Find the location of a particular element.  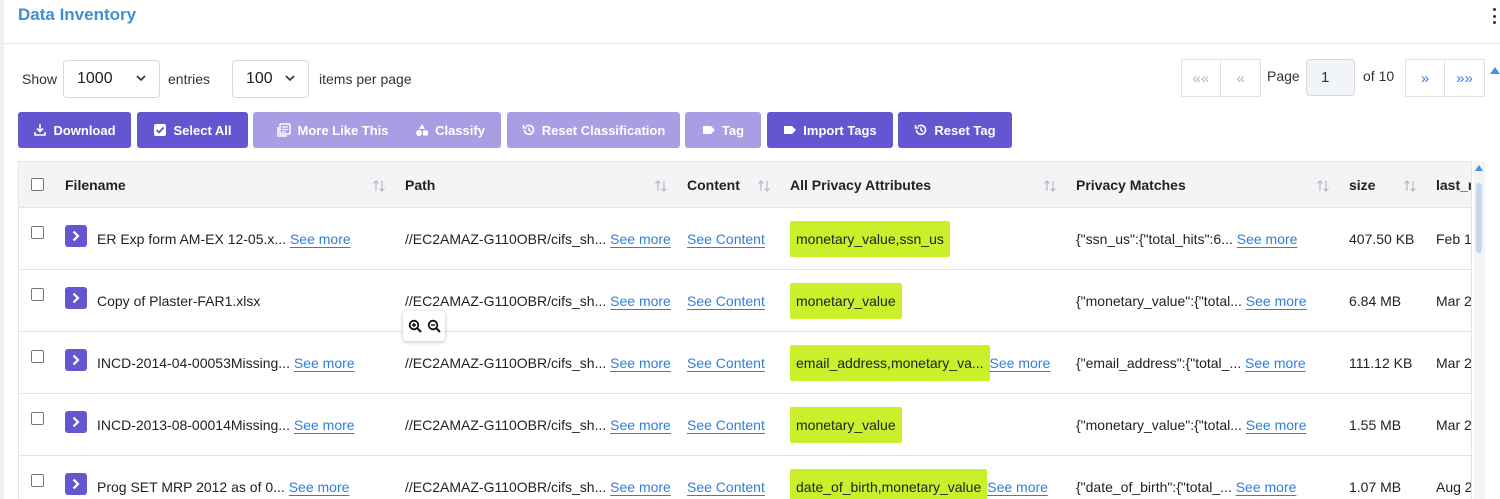

column-header-path: Path is located at coordinates (420, 185).